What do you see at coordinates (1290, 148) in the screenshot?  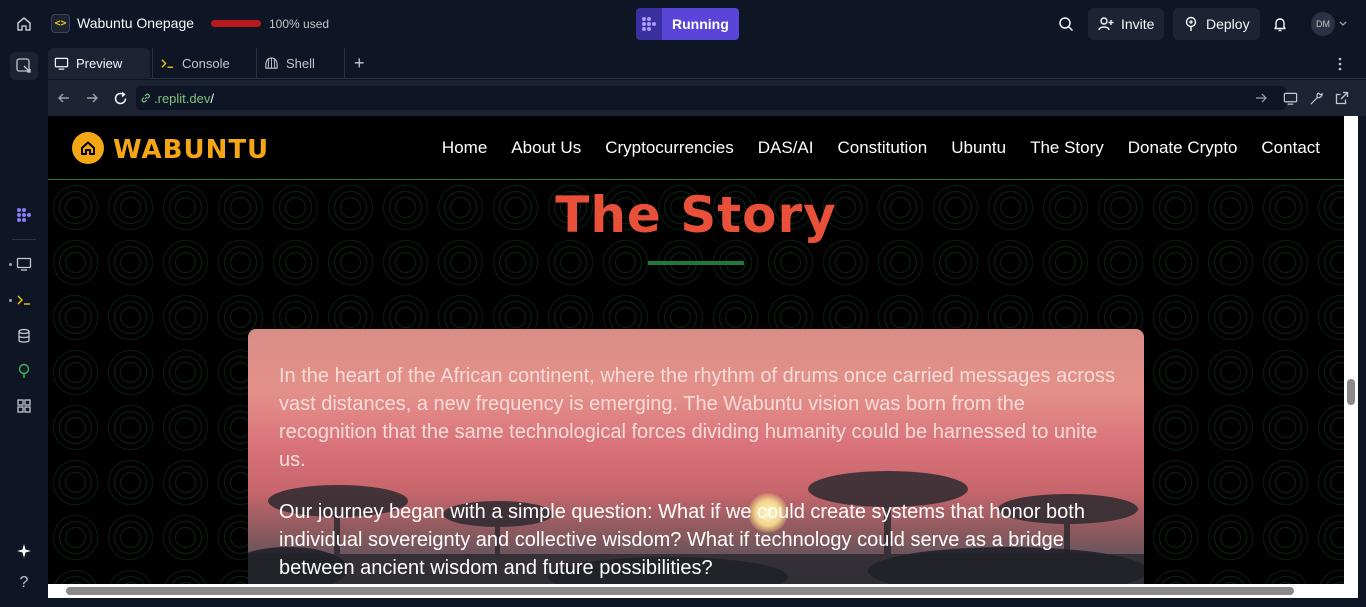 I see `nav-link-contact: Contact` at bounding box center [1290, 148].